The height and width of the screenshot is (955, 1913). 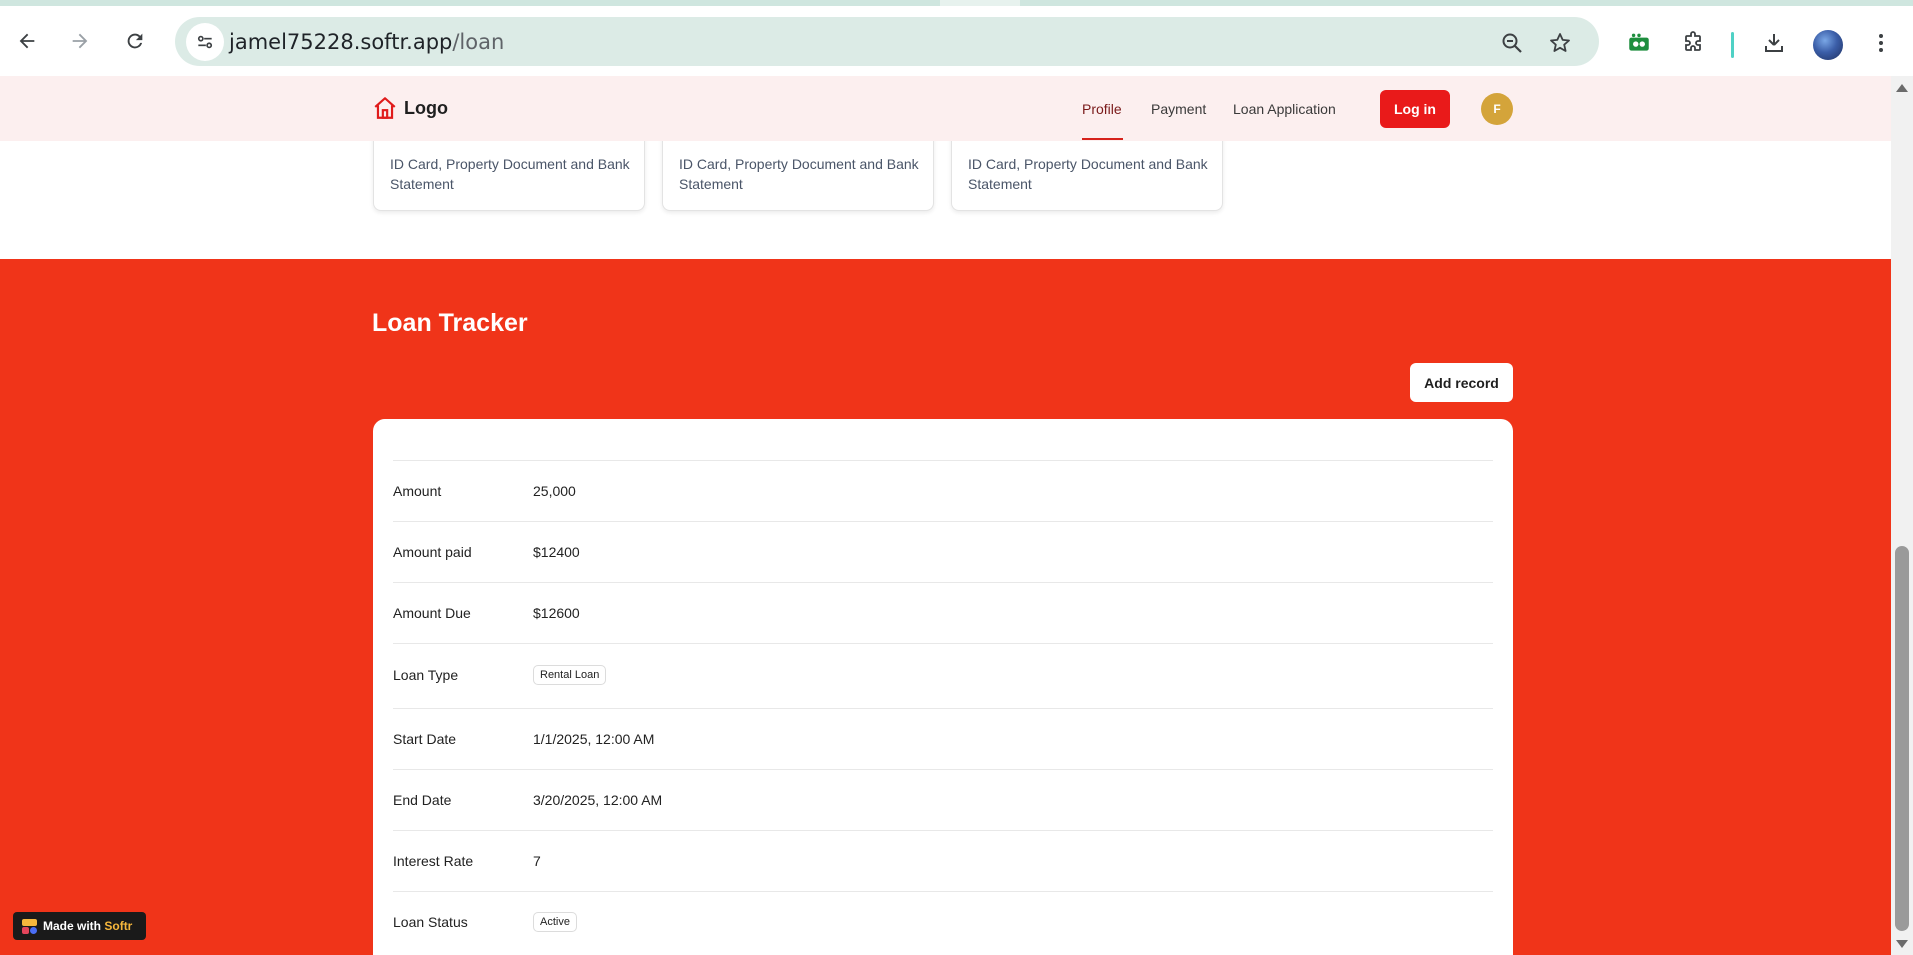 What do you see at coordinates (1102, 139) in the screenshot?
I see `active-nav-indicator` at bounding box center [1102, 139].